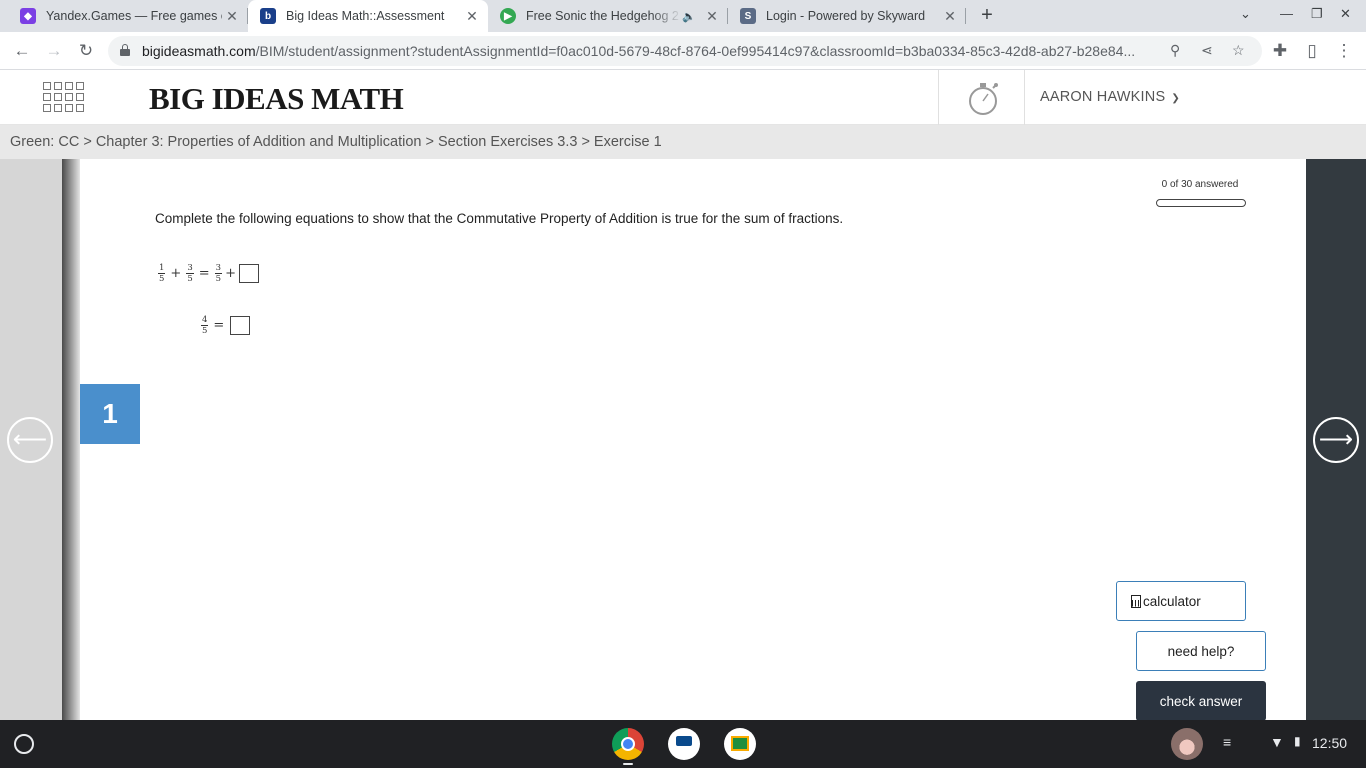 This screenshot has height=768, width=1366. What do you see at coordinates (1200, 184) in the screenshot?
I see `progress-label: 0 of 30 answered` at bounding box center [1200, 184].